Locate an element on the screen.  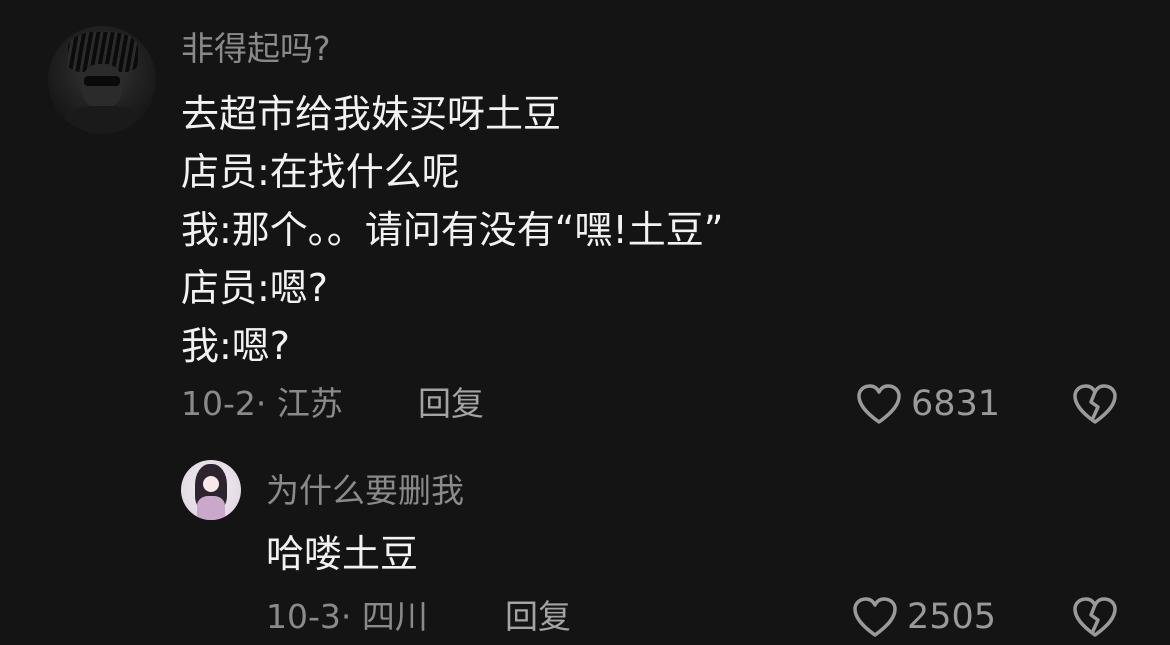
like-button: 6831 is located at coordinates (927, 404).